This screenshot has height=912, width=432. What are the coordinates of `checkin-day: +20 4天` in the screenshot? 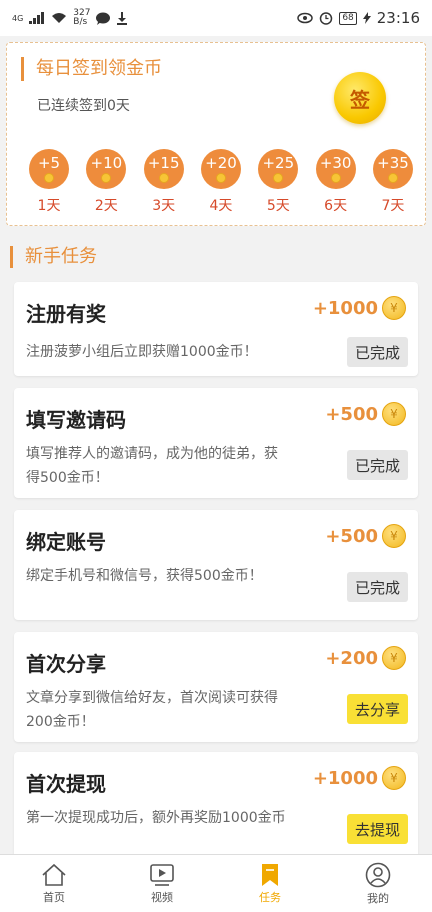 It's located at (220, 182).